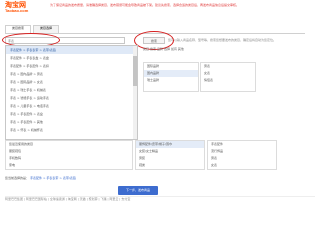 The height and width of the screenshot is (240, 320). What do you see at coordinates (71, 50) in the screenshot?
I see `suggestion-item: 手表配件 > 手表表带 > 表带/表链` at bounding box center [71, 50].